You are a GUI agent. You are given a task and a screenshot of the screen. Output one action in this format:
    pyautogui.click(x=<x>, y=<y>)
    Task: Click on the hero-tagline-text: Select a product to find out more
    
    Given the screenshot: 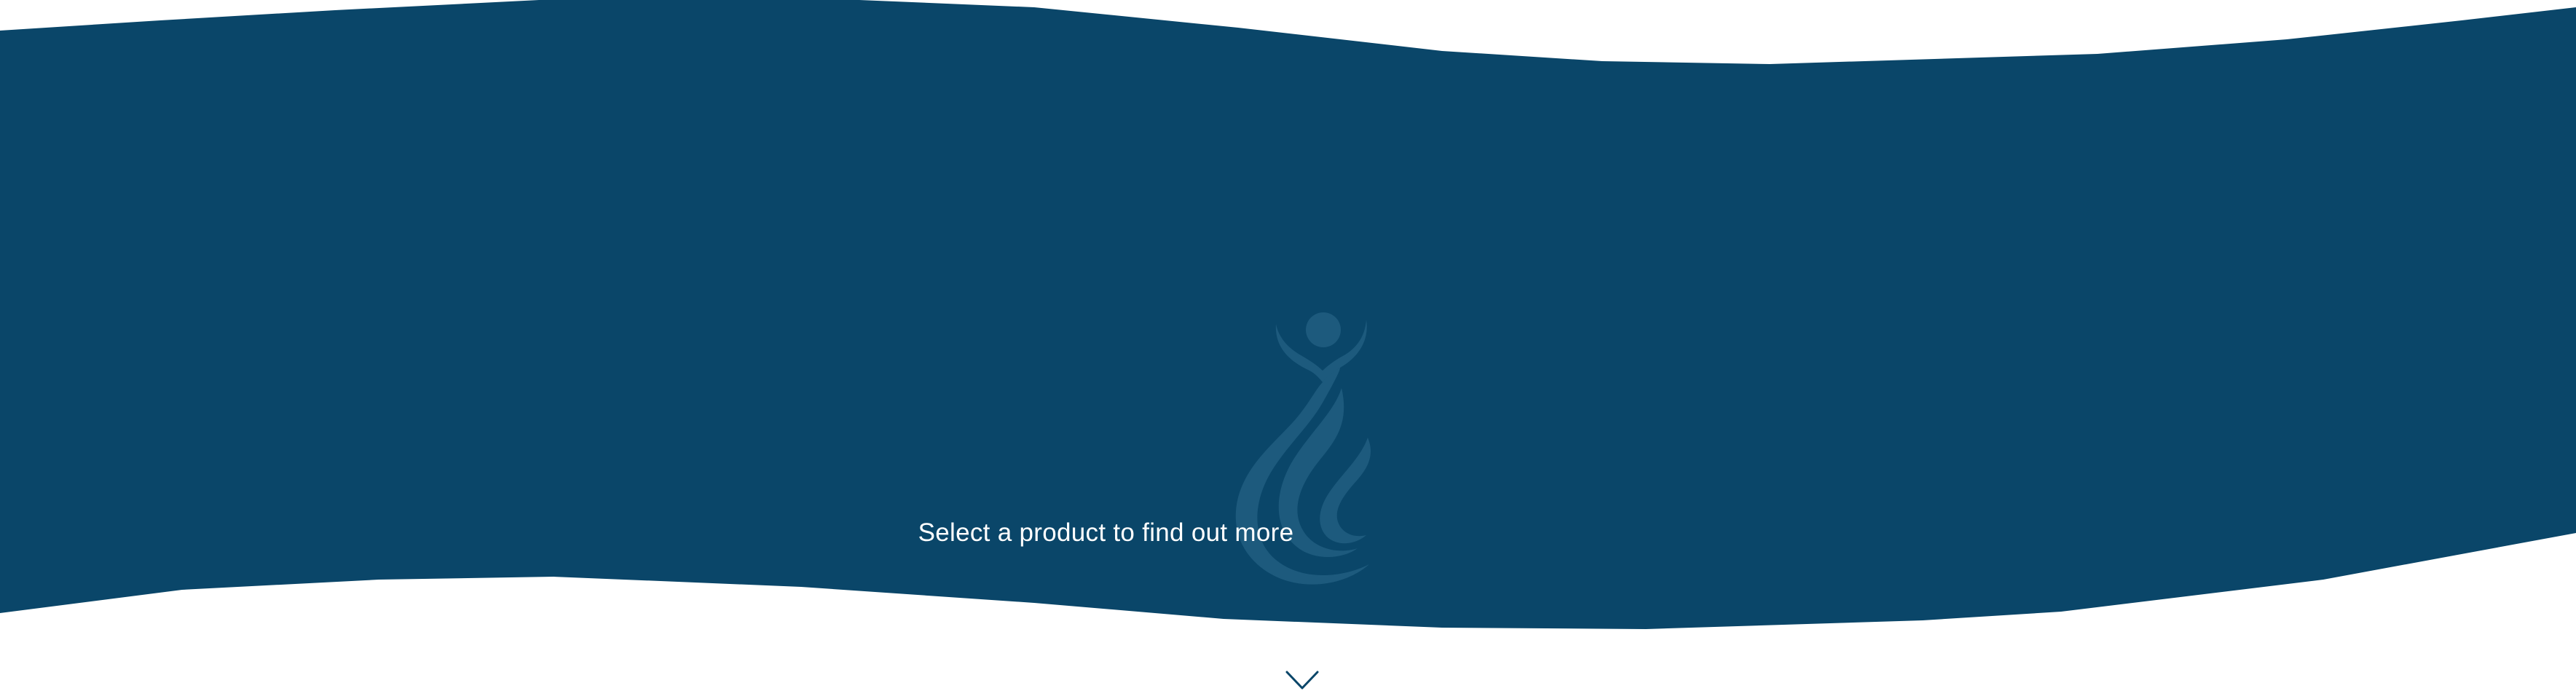 What is the action you would take?
    pyautogui.click(x=1106, y=532)
    